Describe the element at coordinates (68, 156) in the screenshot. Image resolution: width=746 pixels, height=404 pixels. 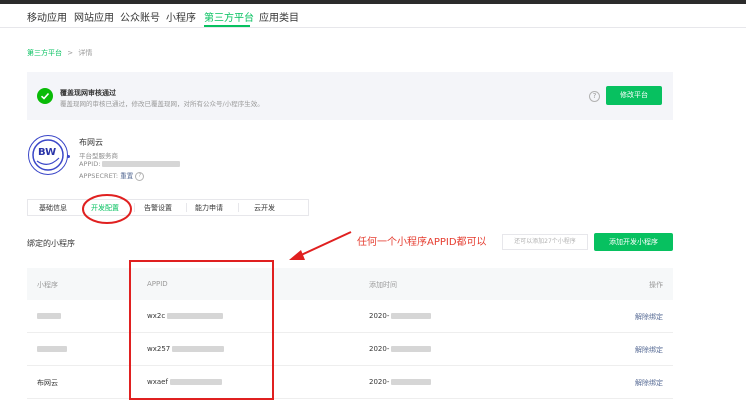
I see `logo-dot-icon` at that location.